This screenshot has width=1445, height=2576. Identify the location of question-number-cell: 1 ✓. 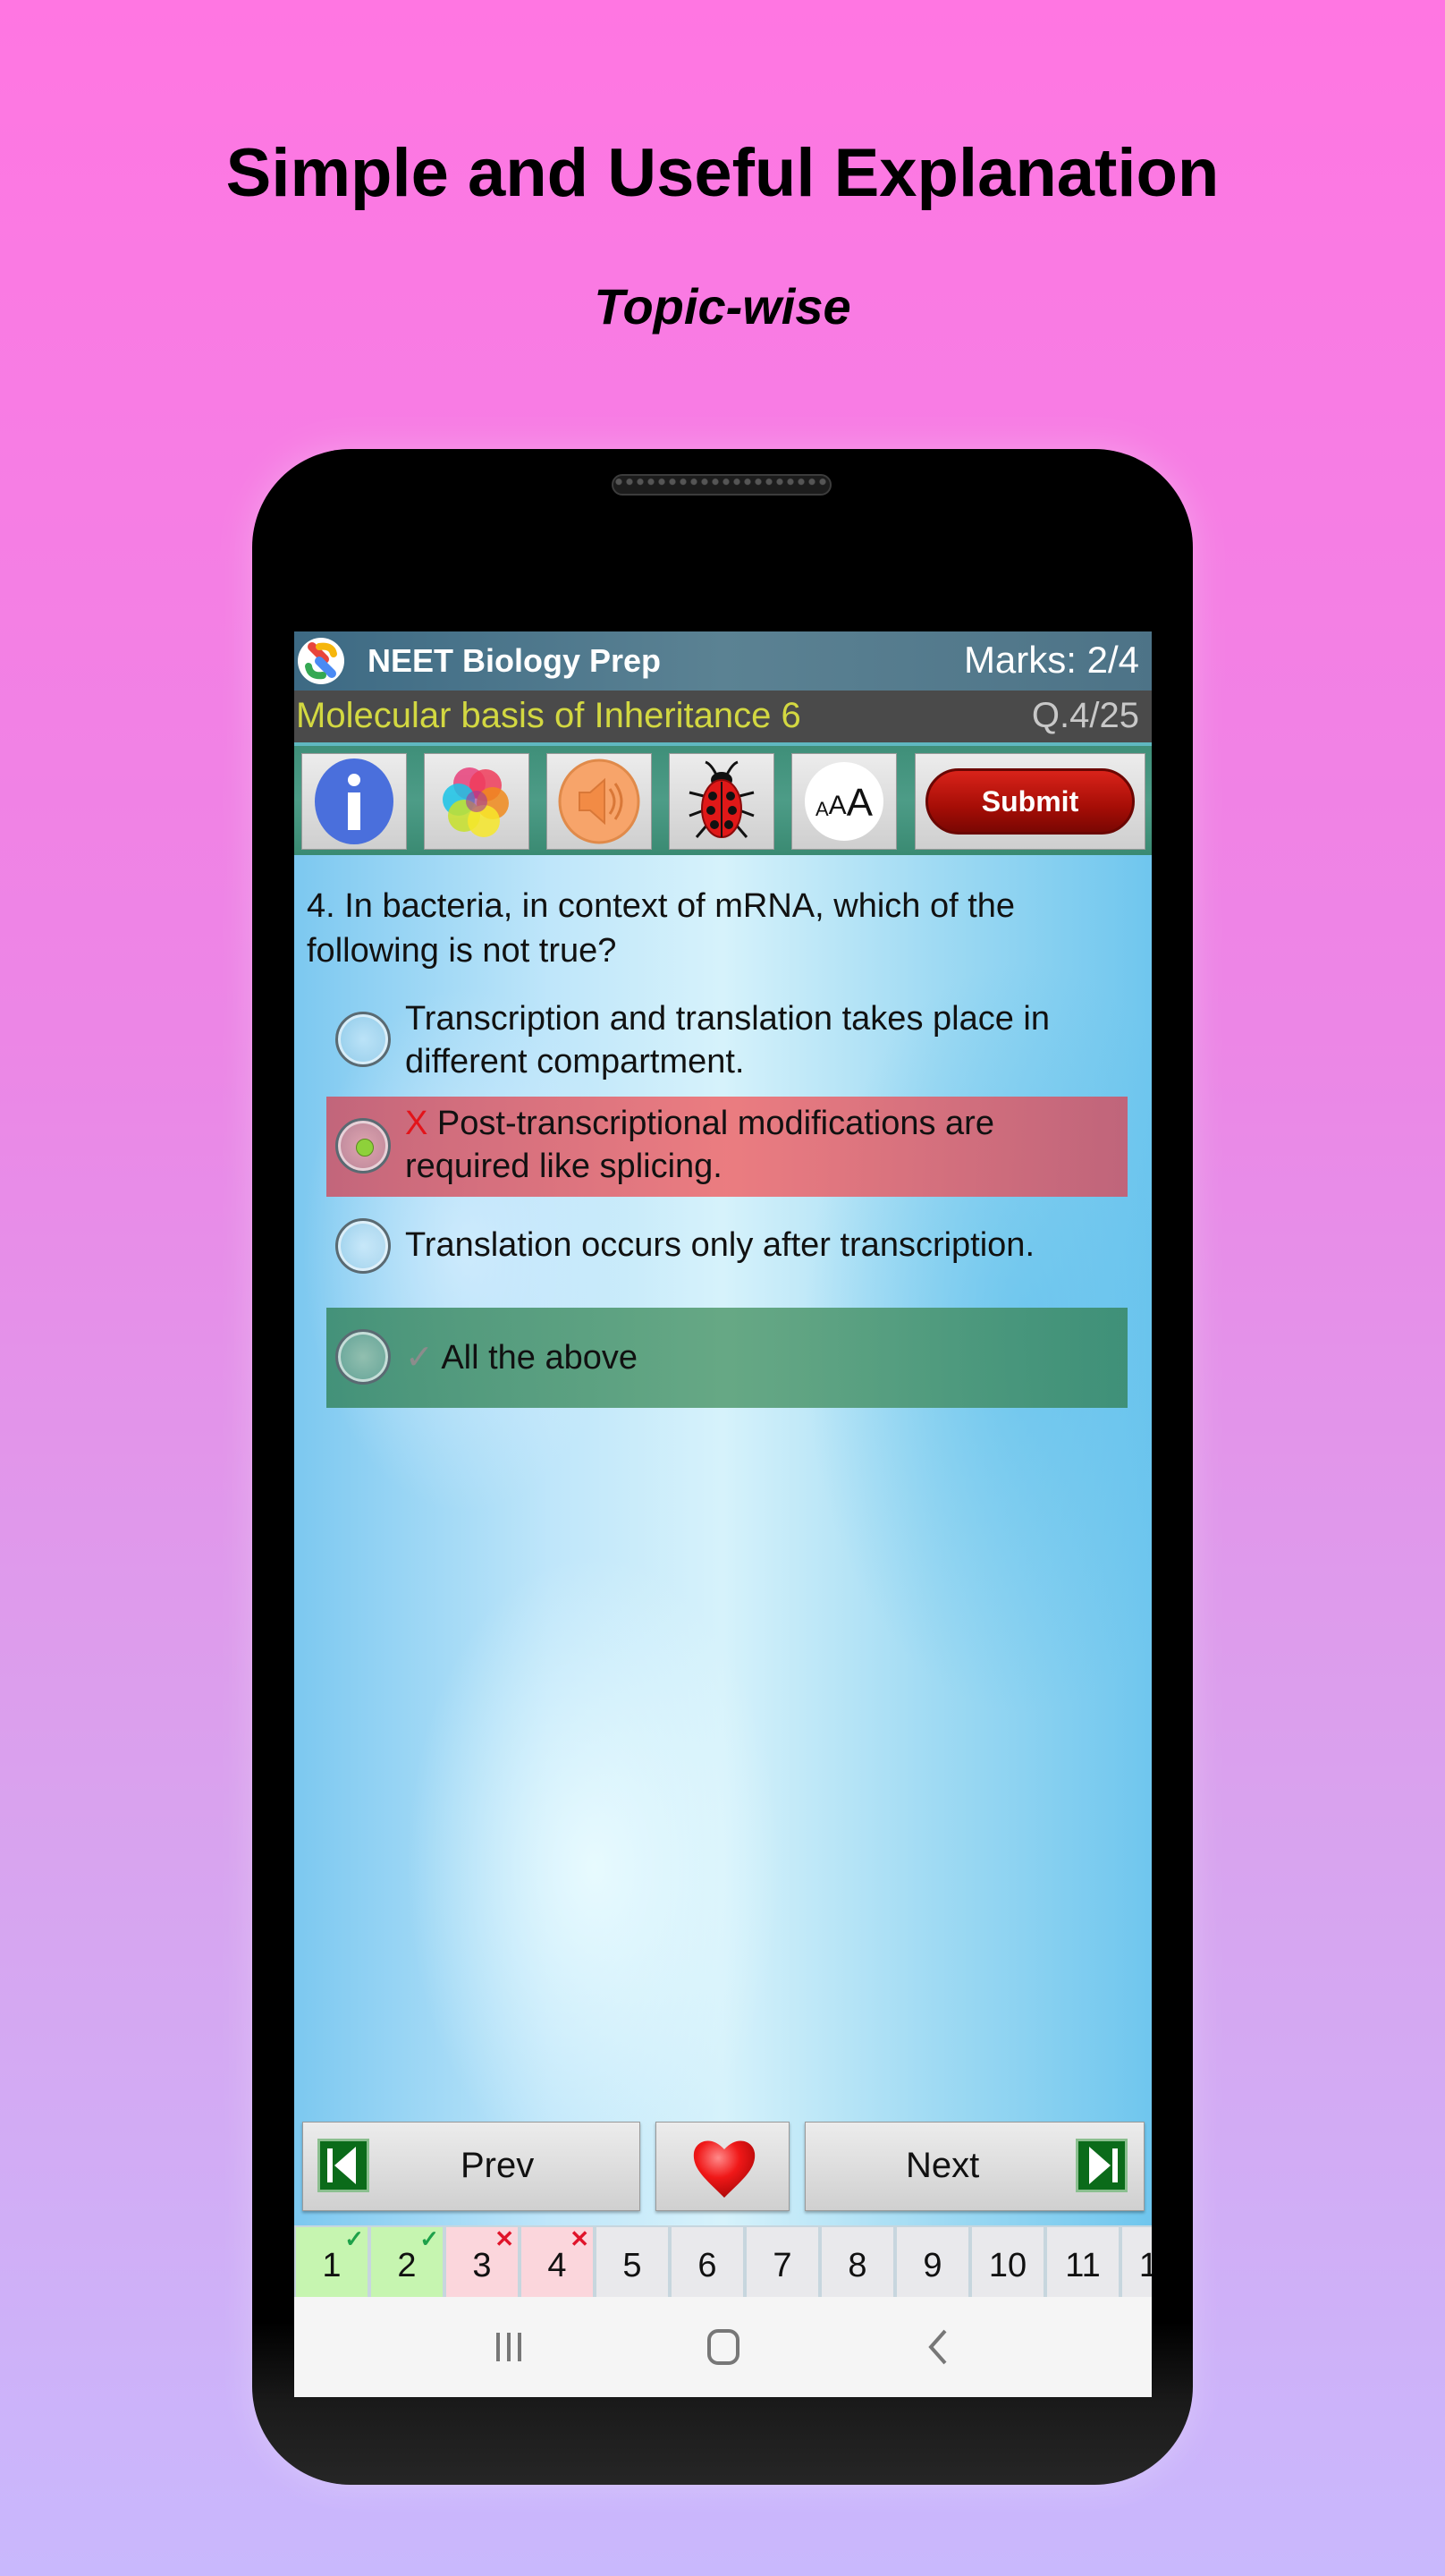
(332, 2262).